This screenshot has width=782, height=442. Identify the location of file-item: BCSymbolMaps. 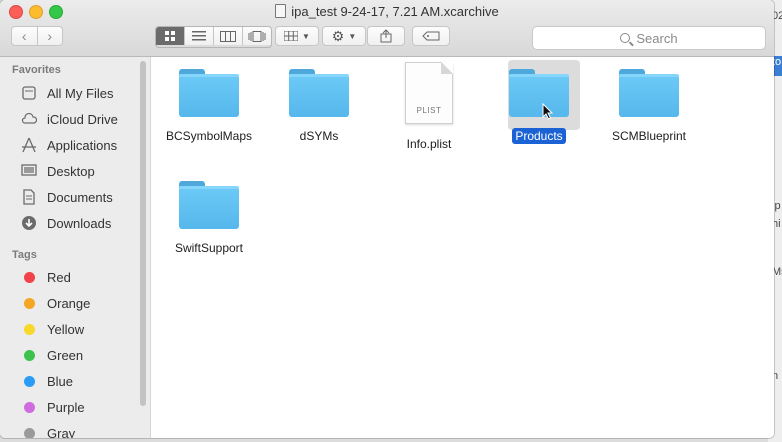
(209, 101).